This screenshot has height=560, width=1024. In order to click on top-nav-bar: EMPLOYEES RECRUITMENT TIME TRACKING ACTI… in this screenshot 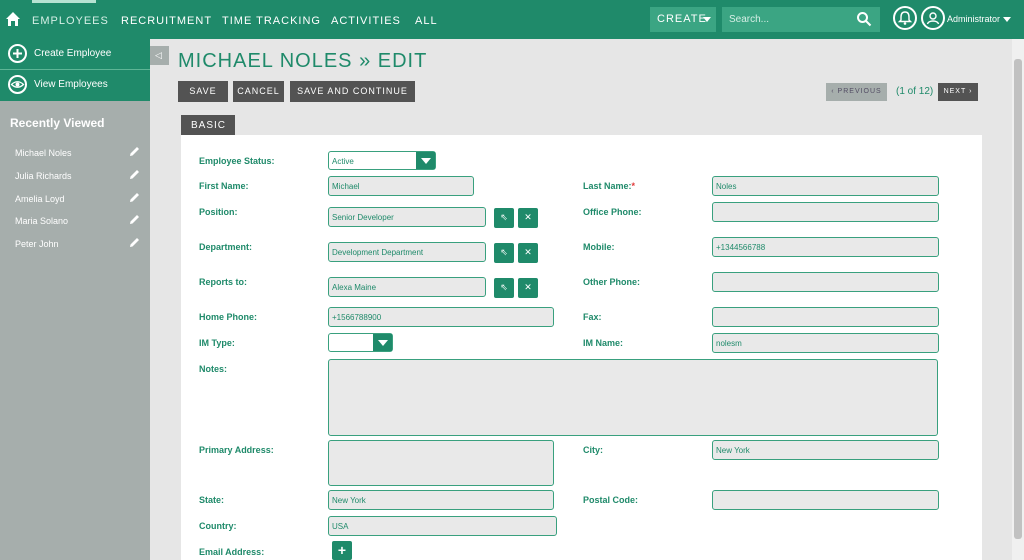, I will do `click(512, 19)`.